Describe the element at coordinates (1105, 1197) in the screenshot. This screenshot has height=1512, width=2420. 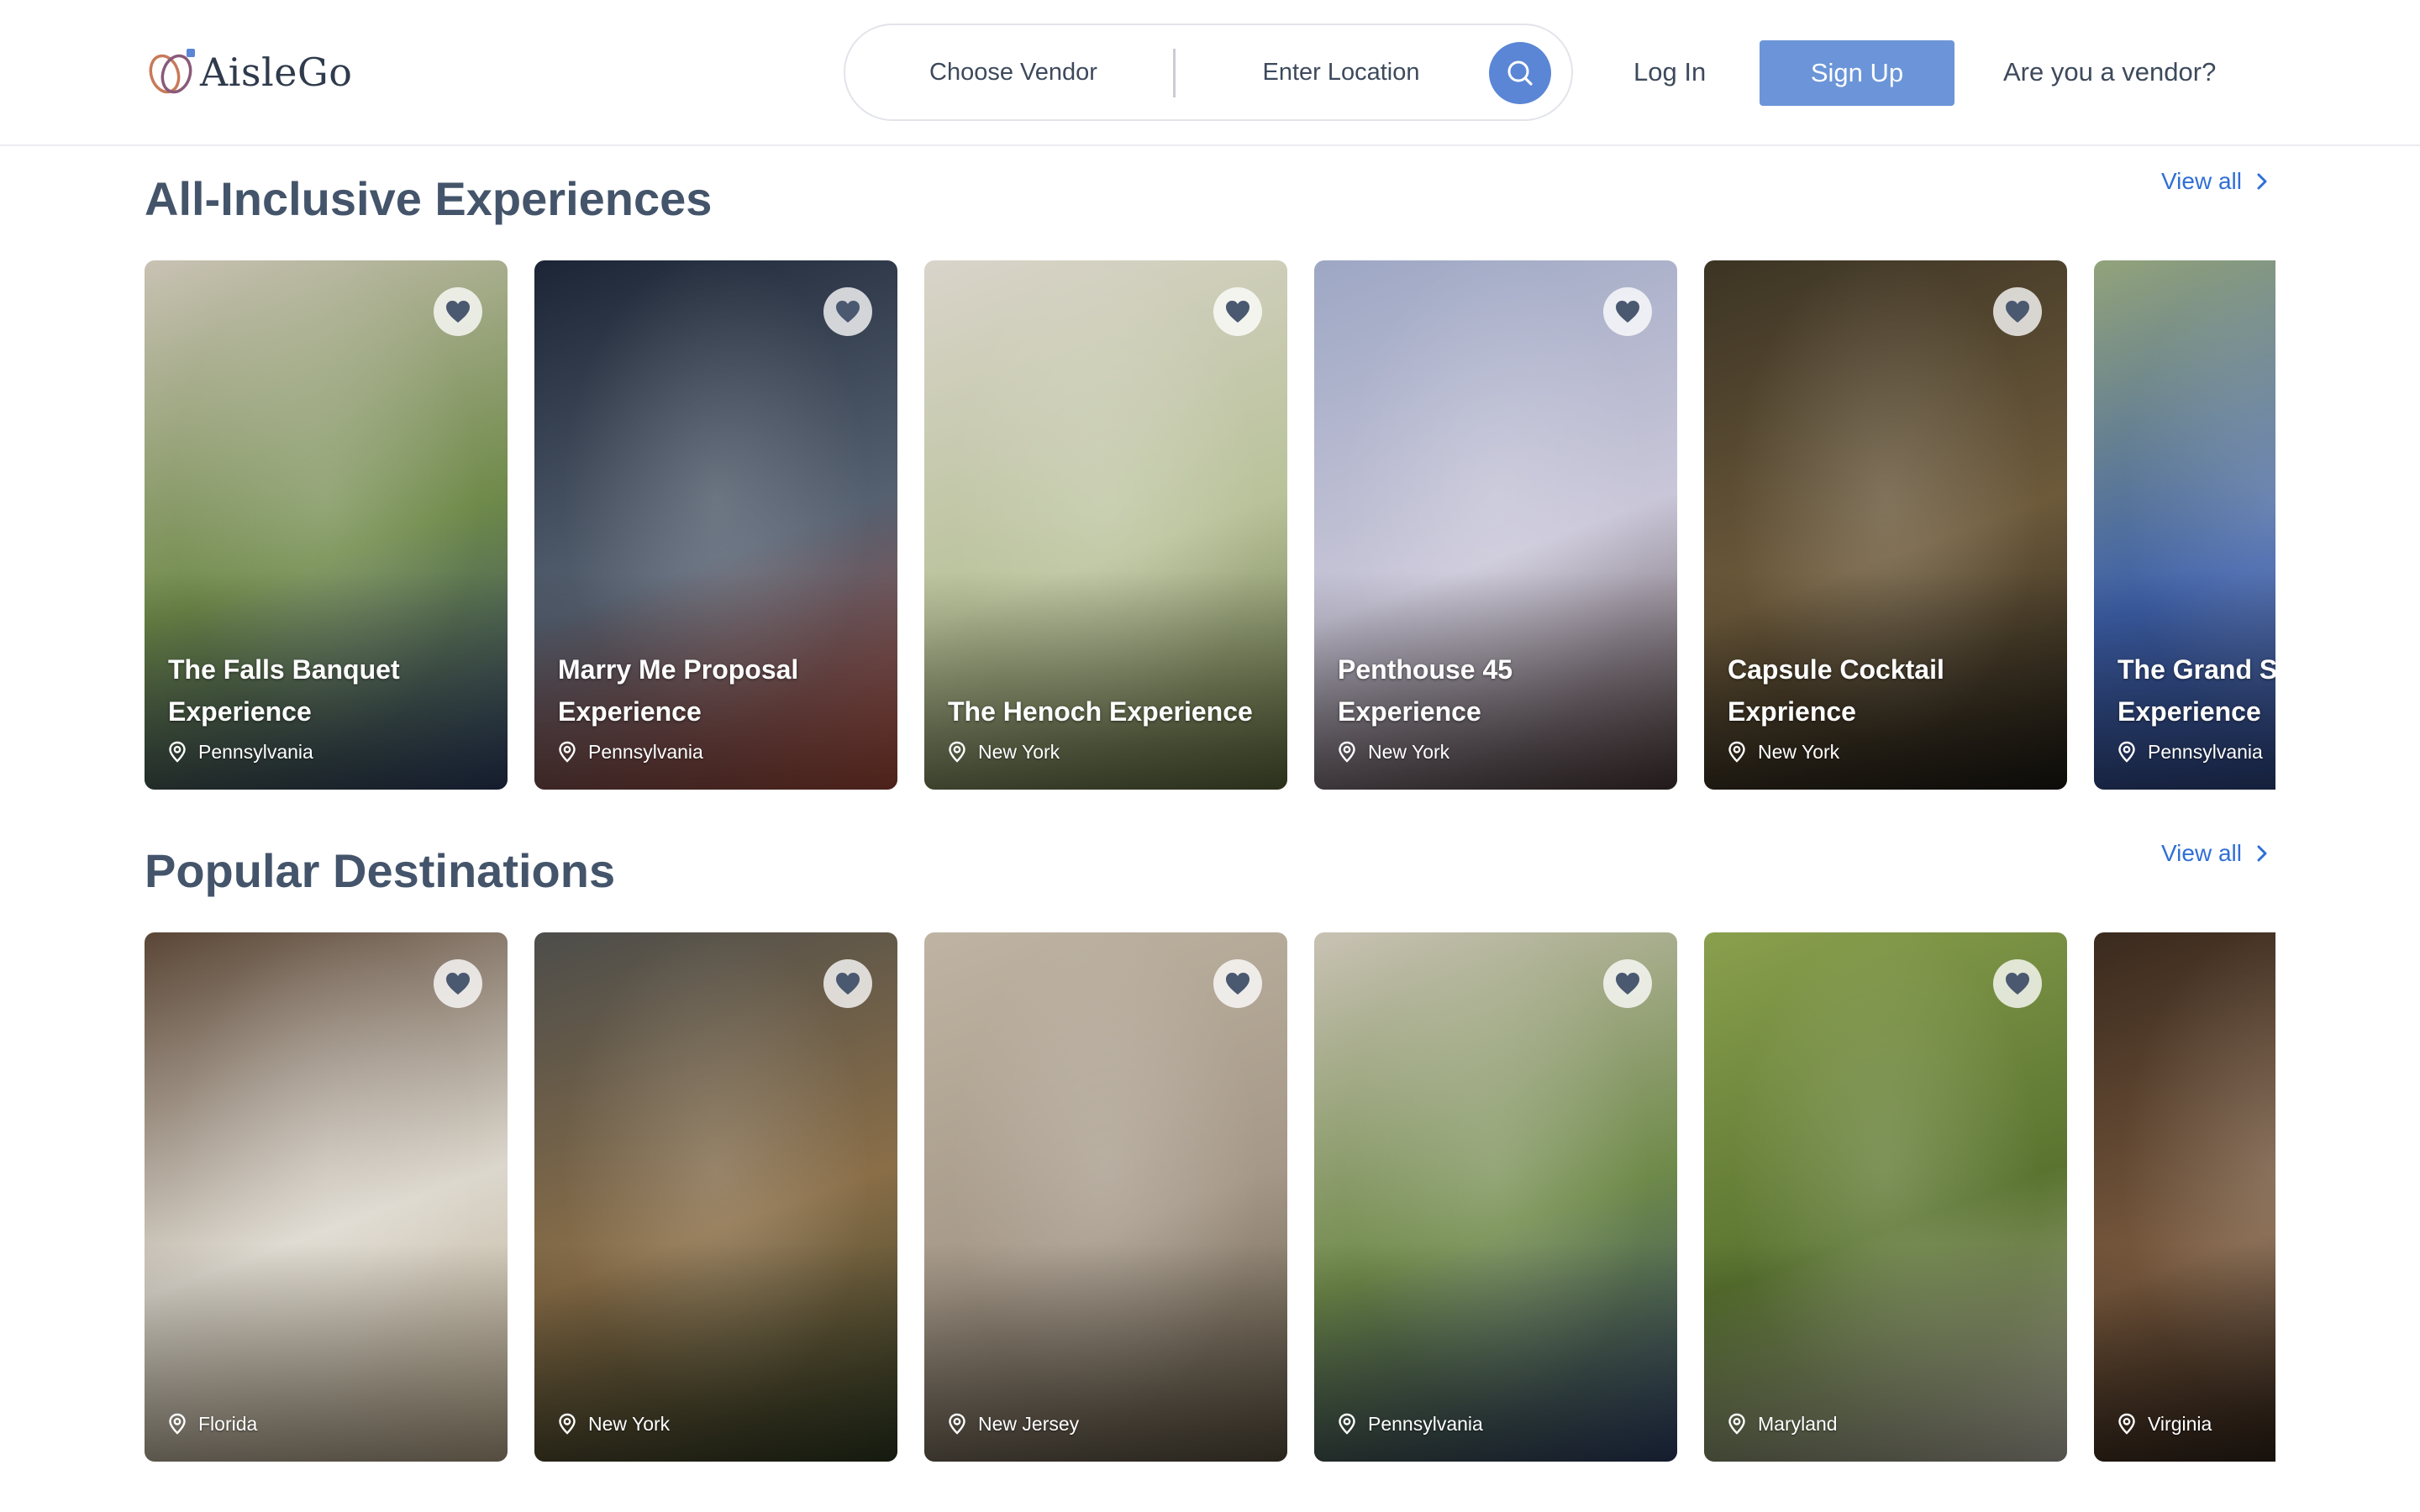
I see `destination-card: New Jersey` at that location.